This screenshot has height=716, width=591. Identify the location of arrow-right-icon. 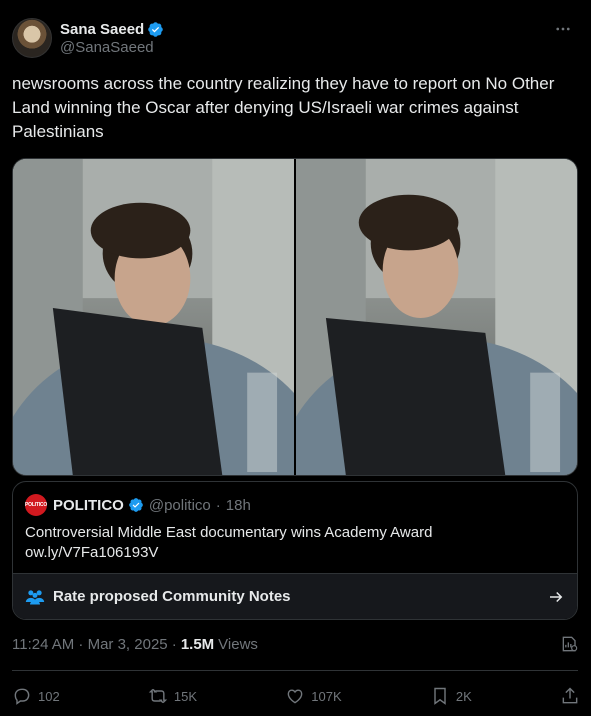
(556, 597).